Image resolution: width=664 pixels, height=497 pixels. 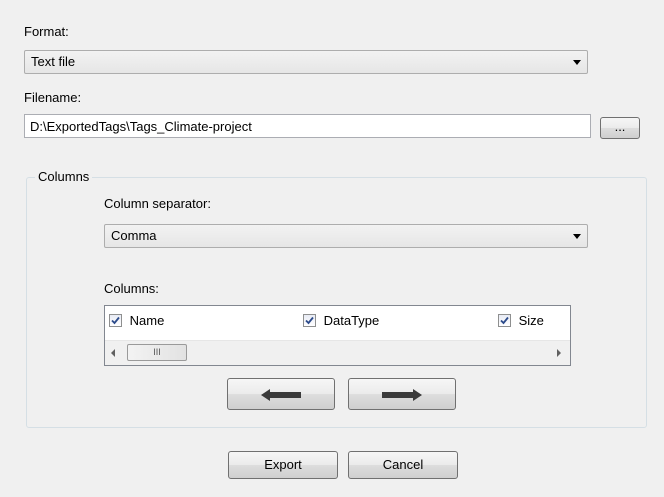 I want to click on list-item: DataType, so click(x=341, y=320).